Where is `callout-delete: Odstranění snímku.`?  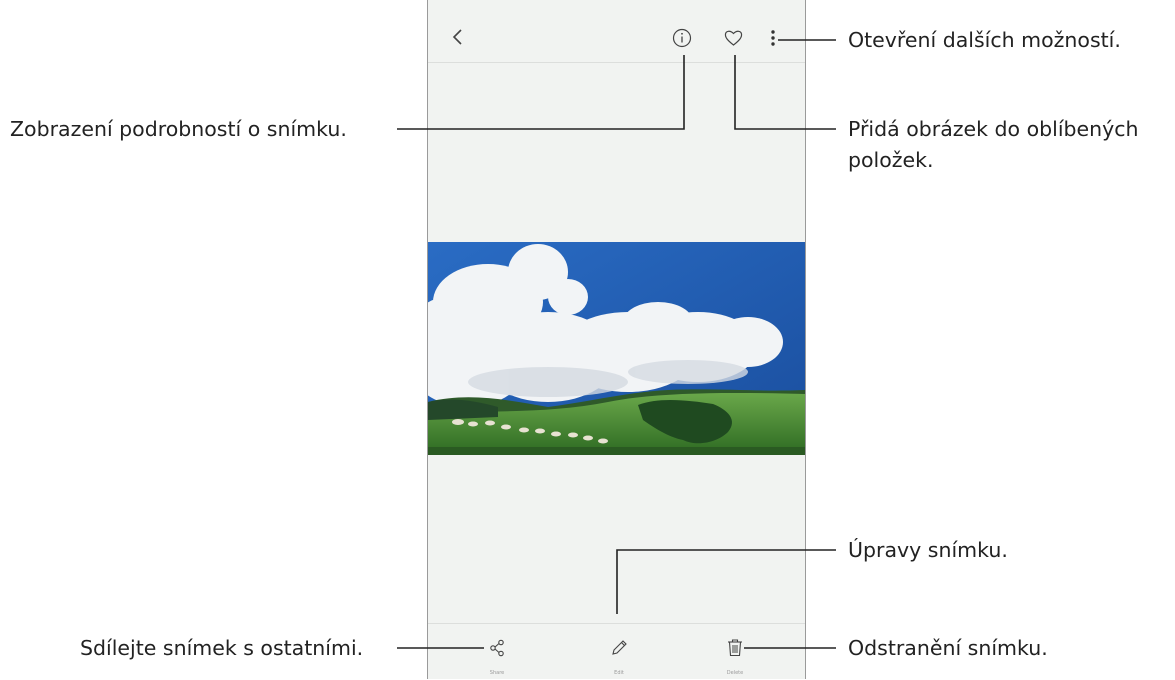 callout-delete: Odstranění snímku. is located at coordinates (948, 648).